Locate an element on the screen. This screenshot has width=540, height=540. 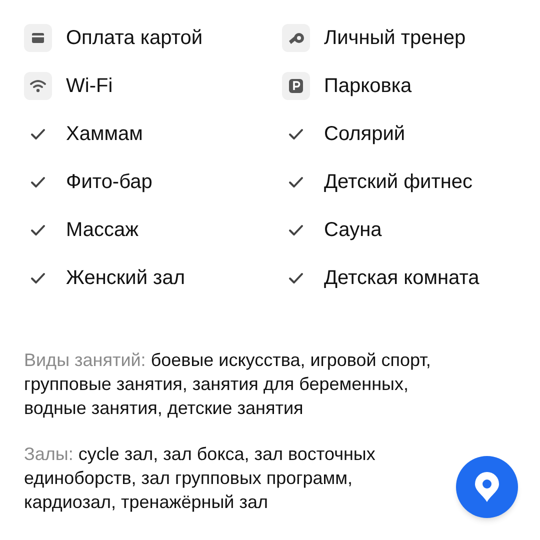
feature-label: Детский фитнес is located at coordinates (398, 182).